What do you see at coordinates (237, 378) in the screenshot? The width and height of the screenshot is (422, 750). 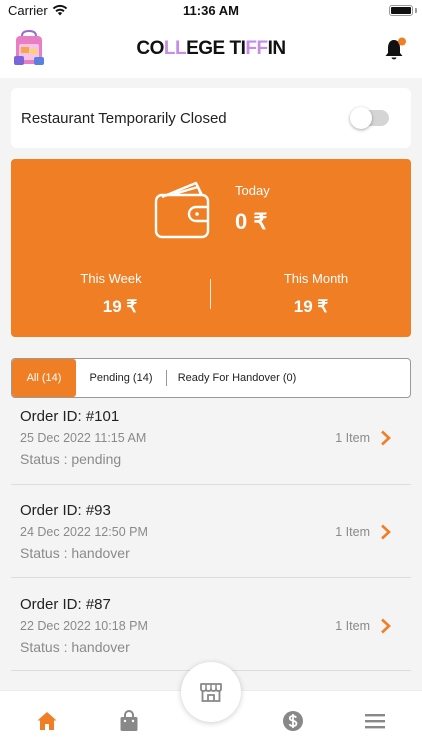 I see `tab-ready-for-handover: Ready For Handover (0)` at bounding box center [237, 378].